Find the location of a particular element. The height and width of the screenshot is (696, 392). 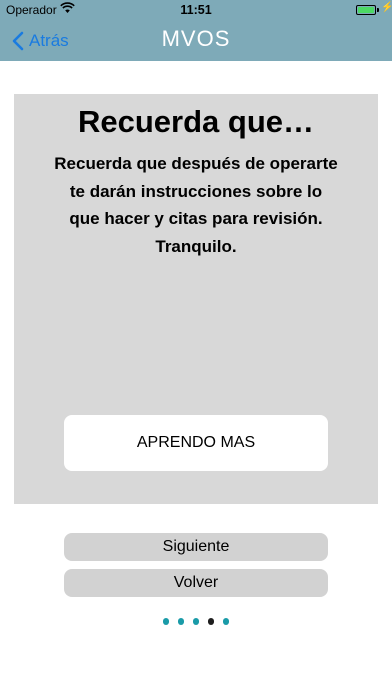

return-button: Volver is located at coordinates (196, 583).